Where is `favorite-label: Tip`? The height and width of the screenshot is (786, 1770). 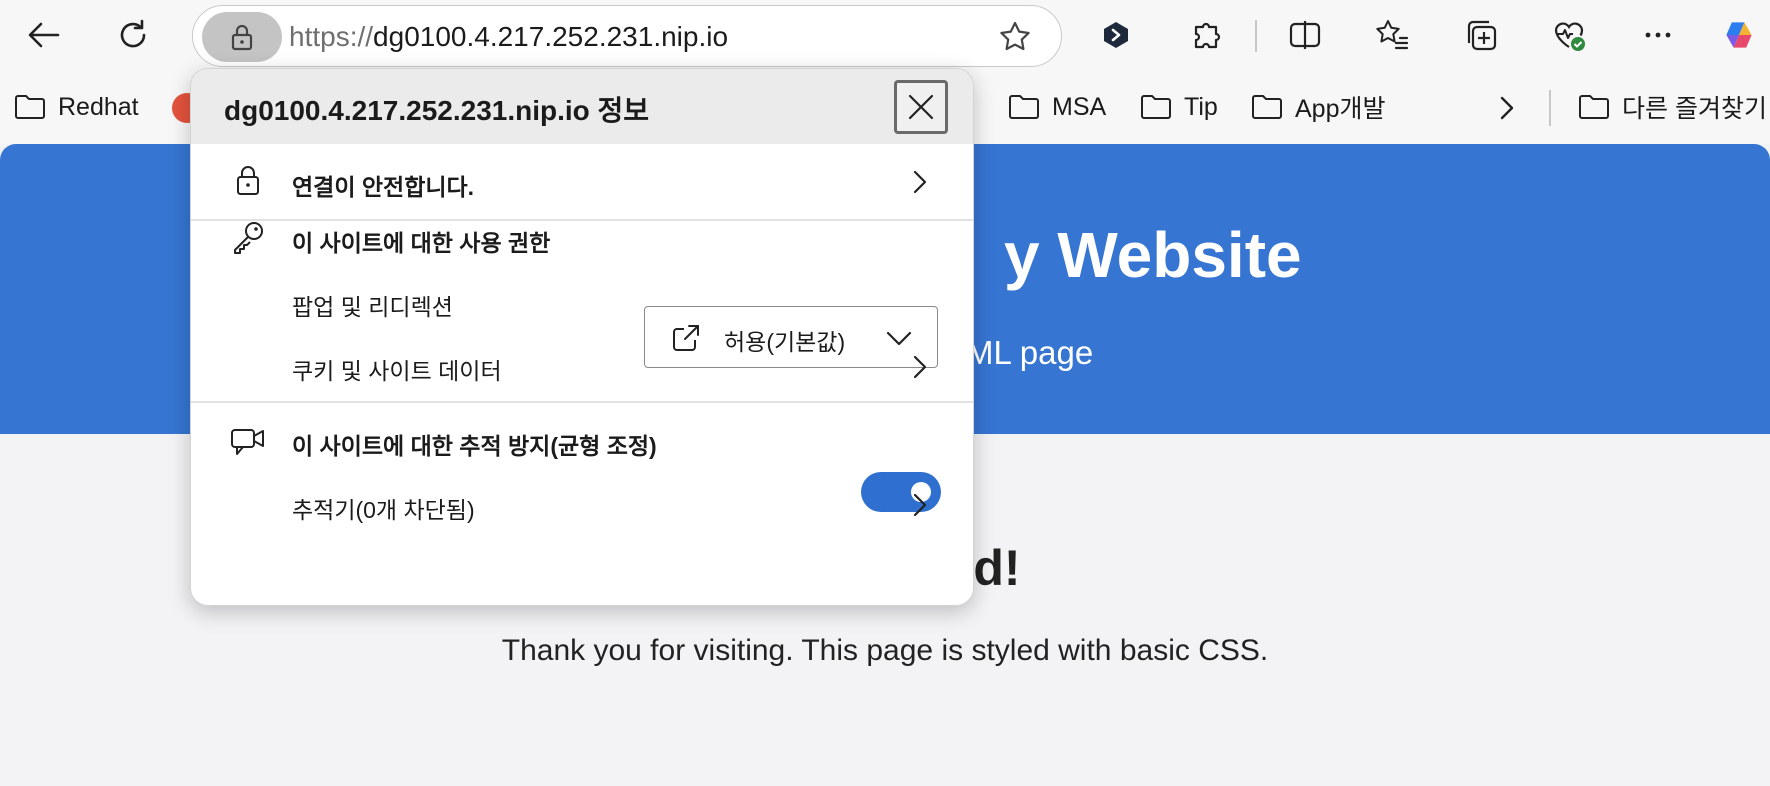 favorite-label: Tip is located at coordinates (1201, 106).